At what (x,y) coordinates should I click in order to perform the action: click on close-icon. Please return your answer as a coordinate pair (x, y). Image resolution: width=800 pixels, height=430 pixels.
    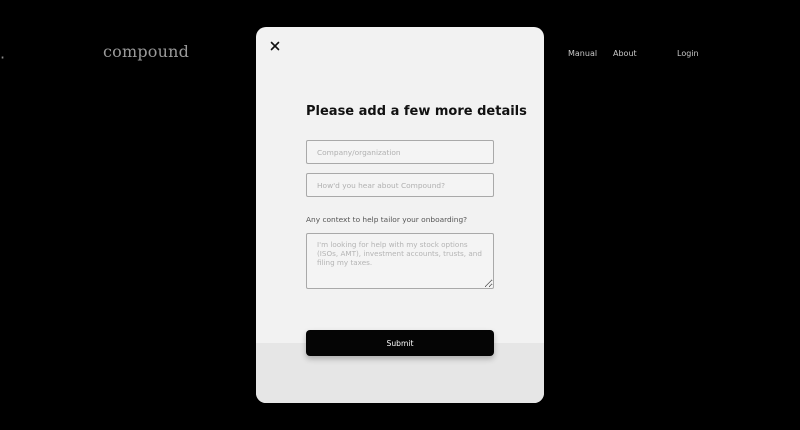
    Looking at the image, I should click on (275, 46).